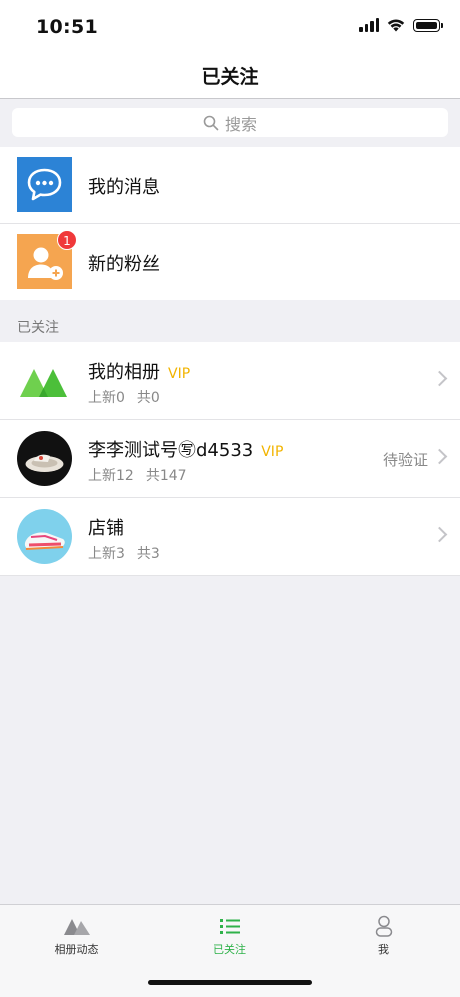 The image size is (460, 997). What do you see at coordinates (229, 949) in the screenshot?
I see `tab-label: 已关注` at bounding box center [229, 949].